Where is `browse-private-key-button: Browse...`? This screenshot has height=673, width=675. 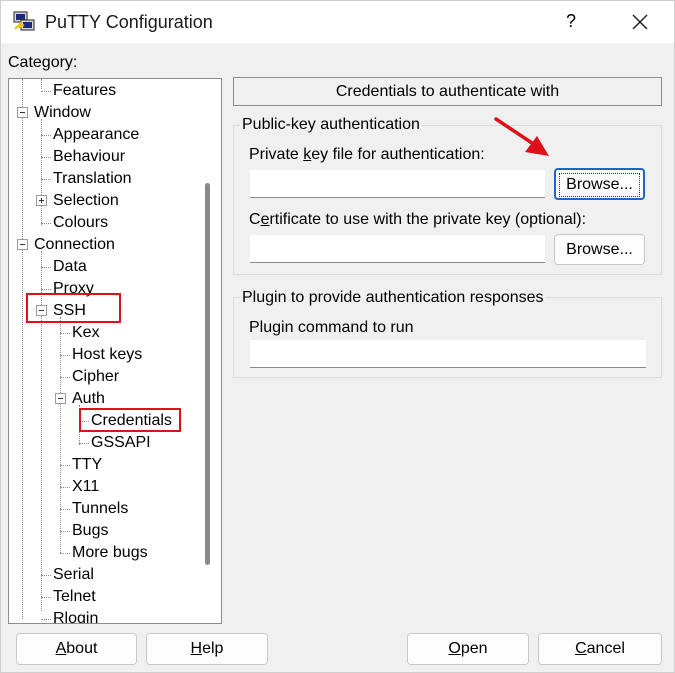 browse-private-key-button: Browse... is located at coordinates (599, 184).